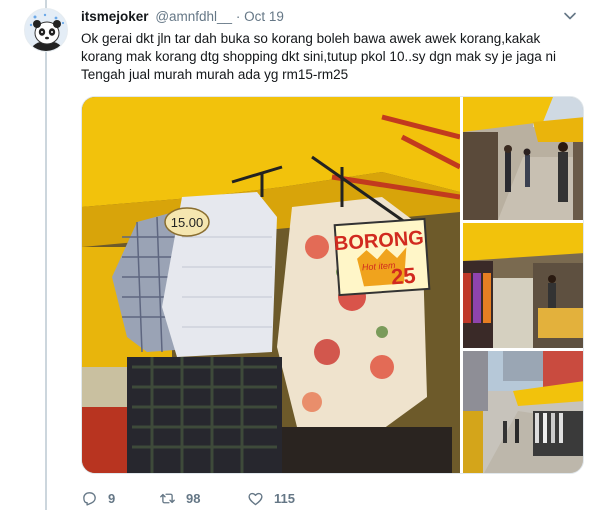 Image resolution: width=593 pixels, height=510 pixels. I want to click on avatar, so click(46, 30).